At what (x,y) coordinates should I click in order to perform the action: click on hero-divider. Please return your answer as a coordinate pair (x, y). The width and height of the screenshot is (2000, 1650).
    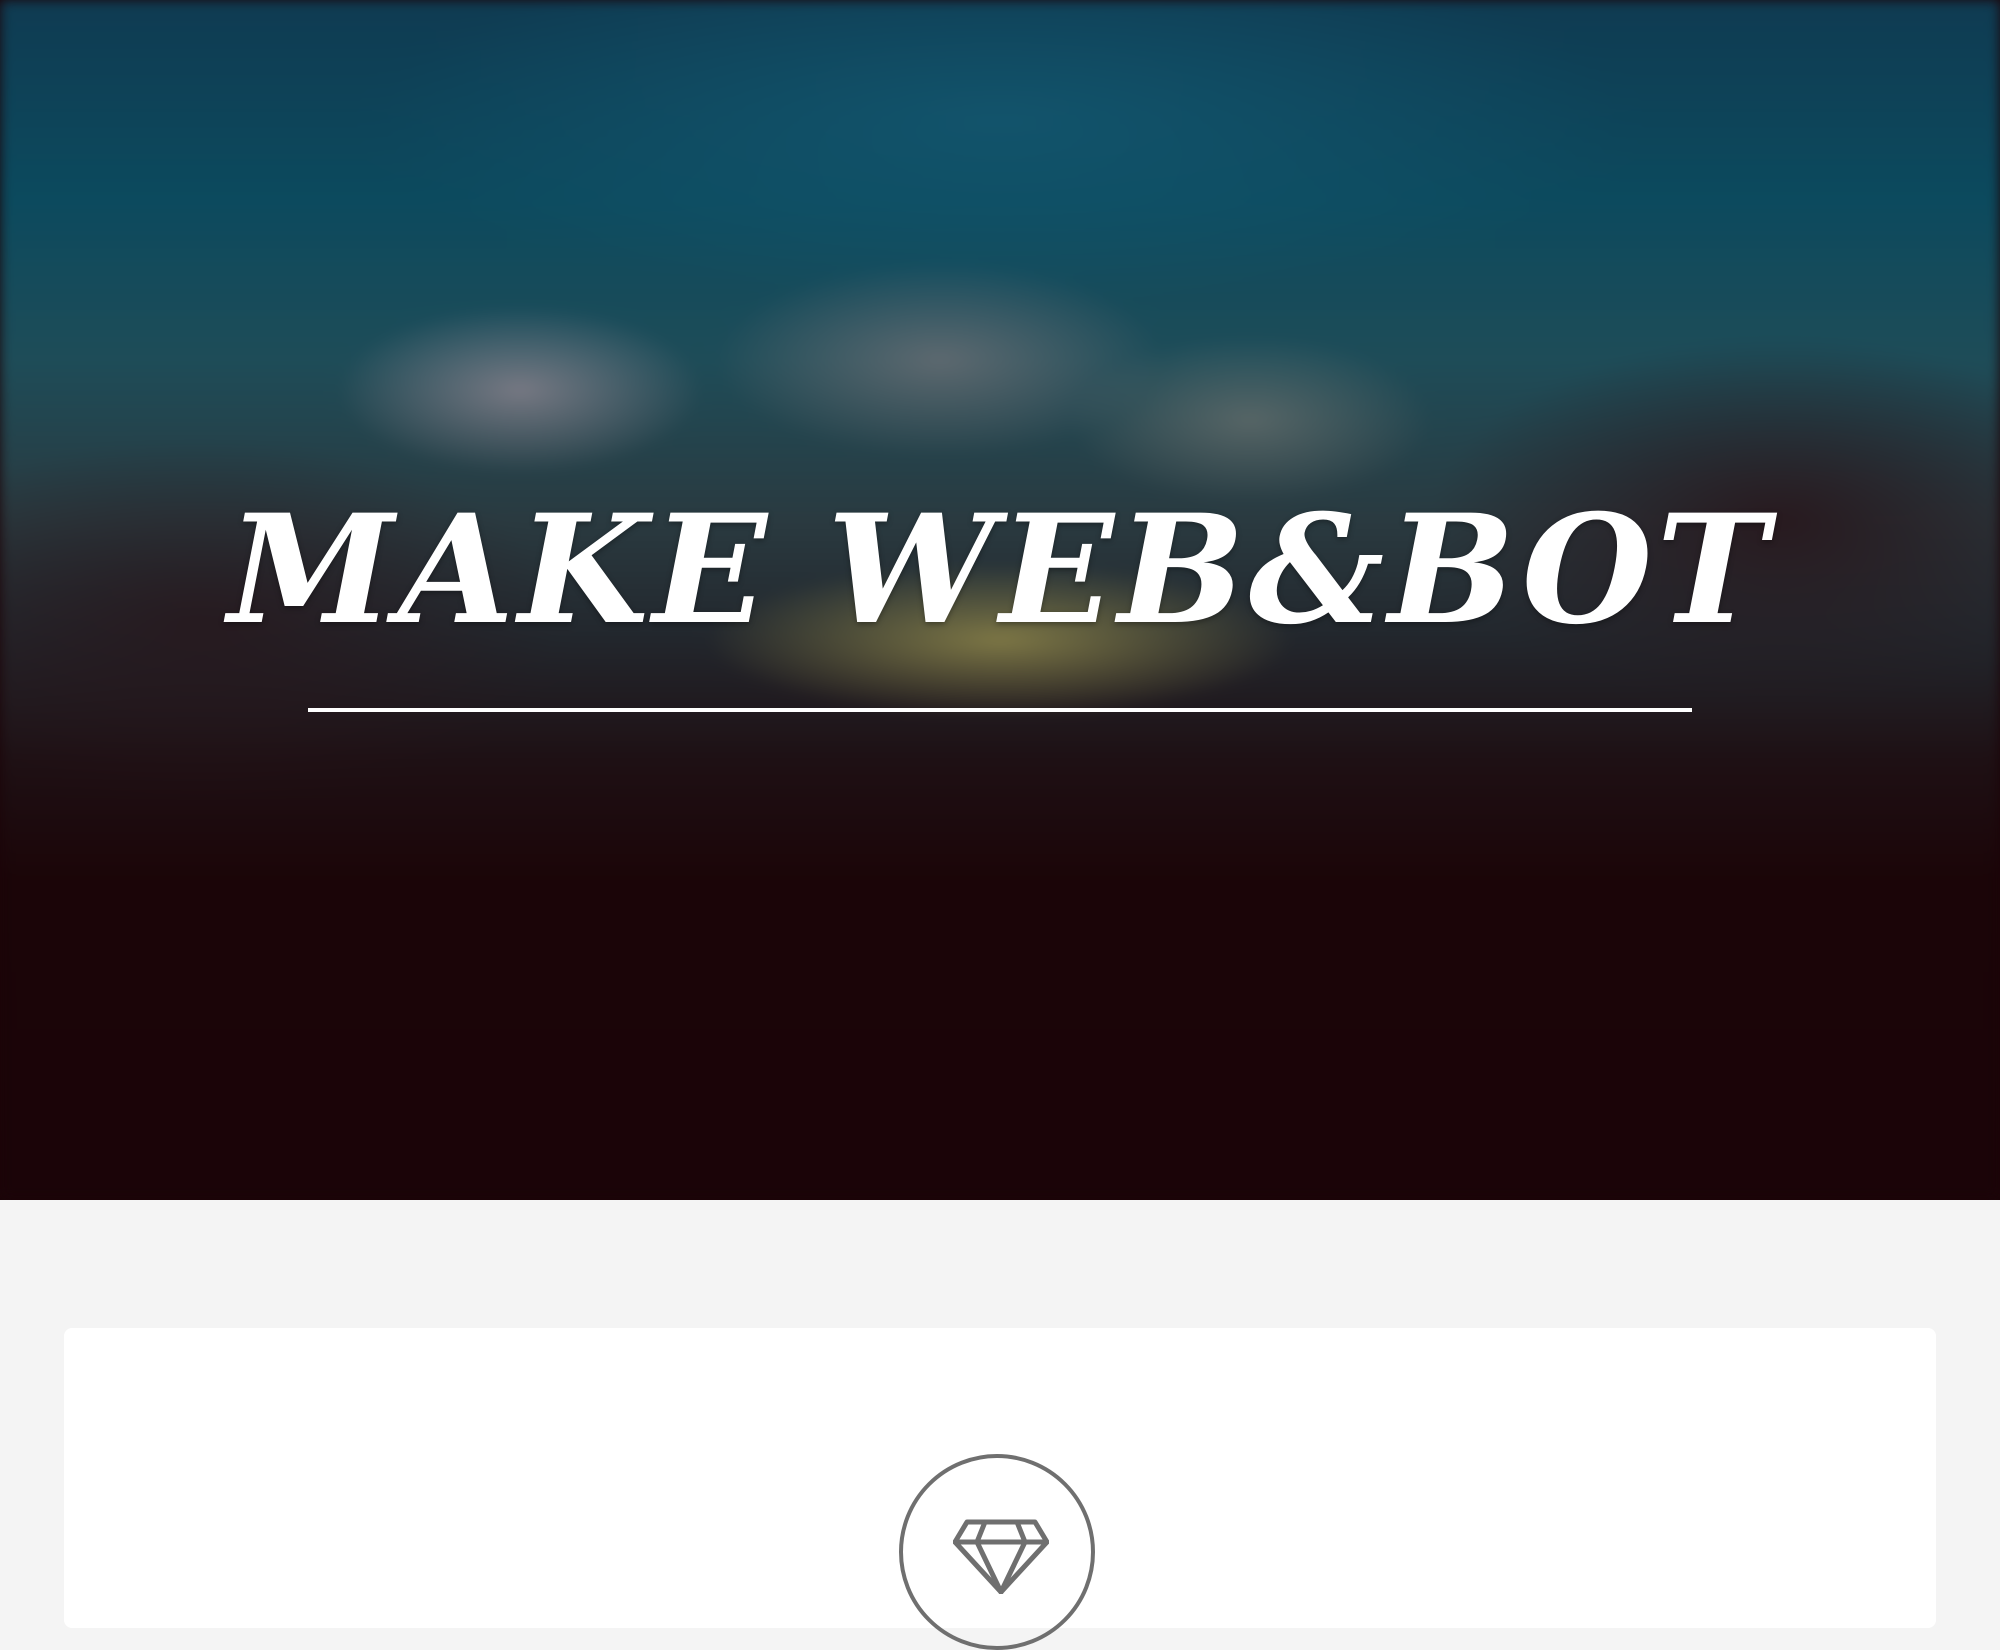
    Looking at the image, I should click on (1000, 710).